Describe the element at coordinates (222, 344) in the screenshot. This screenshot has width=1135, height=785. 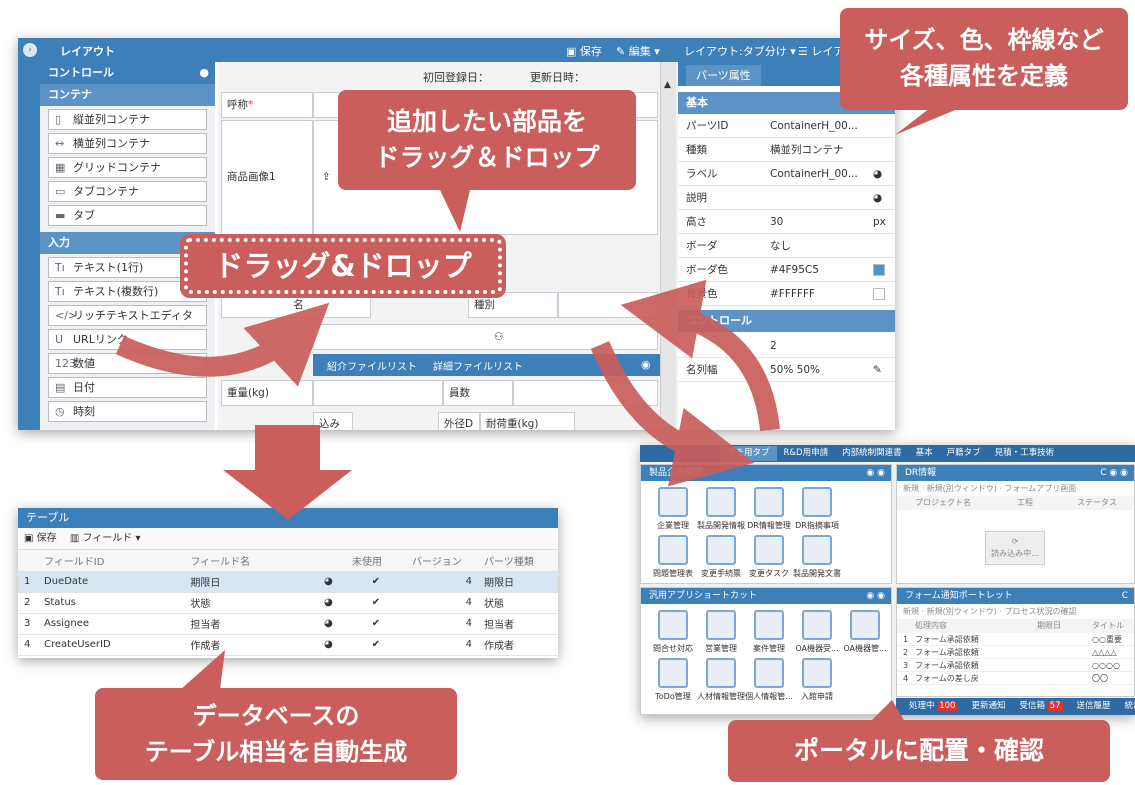
I see `arrow-to-canvas` at that location.